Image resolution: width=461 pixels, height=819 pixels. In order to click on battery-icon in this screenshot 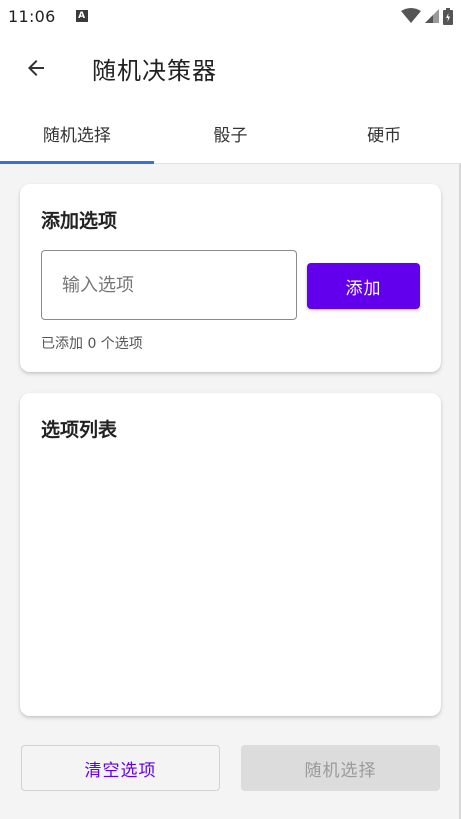, I will do `click(448, 16)`.